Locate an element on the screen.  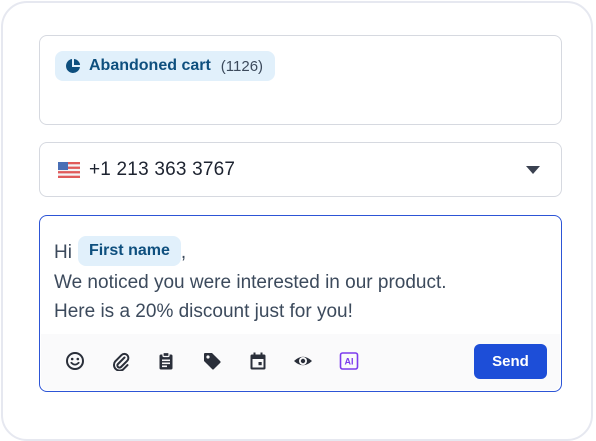
variable-suffix: , is located at coordinates (183, 253).